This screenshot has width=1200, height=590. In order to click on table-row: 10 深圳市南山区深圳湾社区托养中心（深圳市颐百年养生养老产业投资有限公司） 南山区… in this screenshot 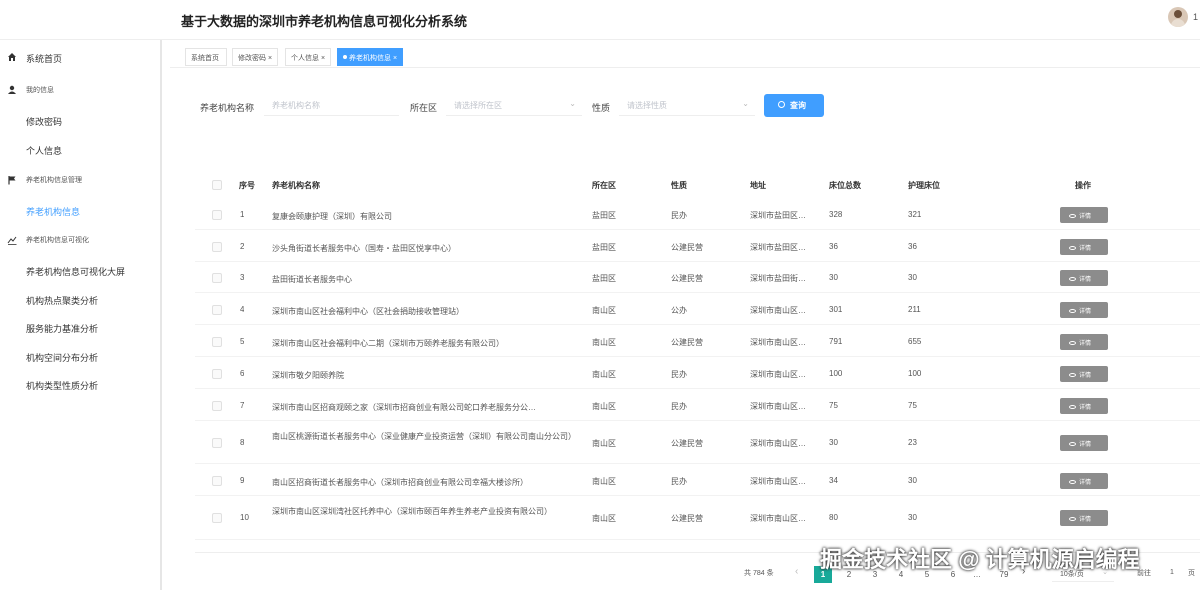, I will do `click(697, 518)`.